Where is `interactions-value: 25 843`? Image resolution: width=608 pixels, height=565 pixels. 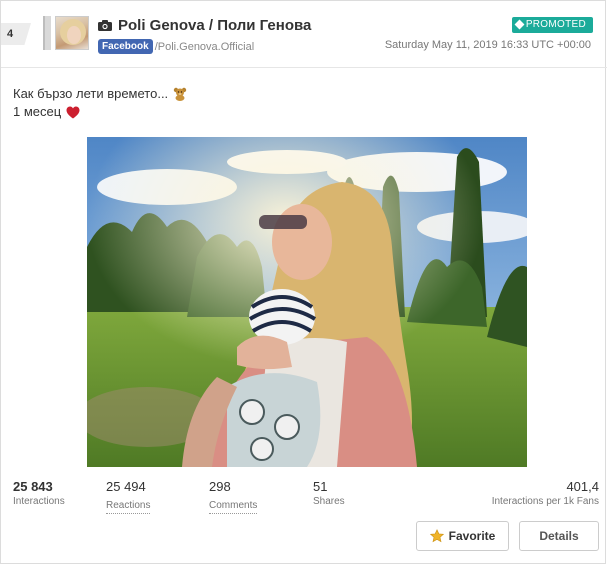 interactions-value: 25 843 is located at coordinates (33, 486).